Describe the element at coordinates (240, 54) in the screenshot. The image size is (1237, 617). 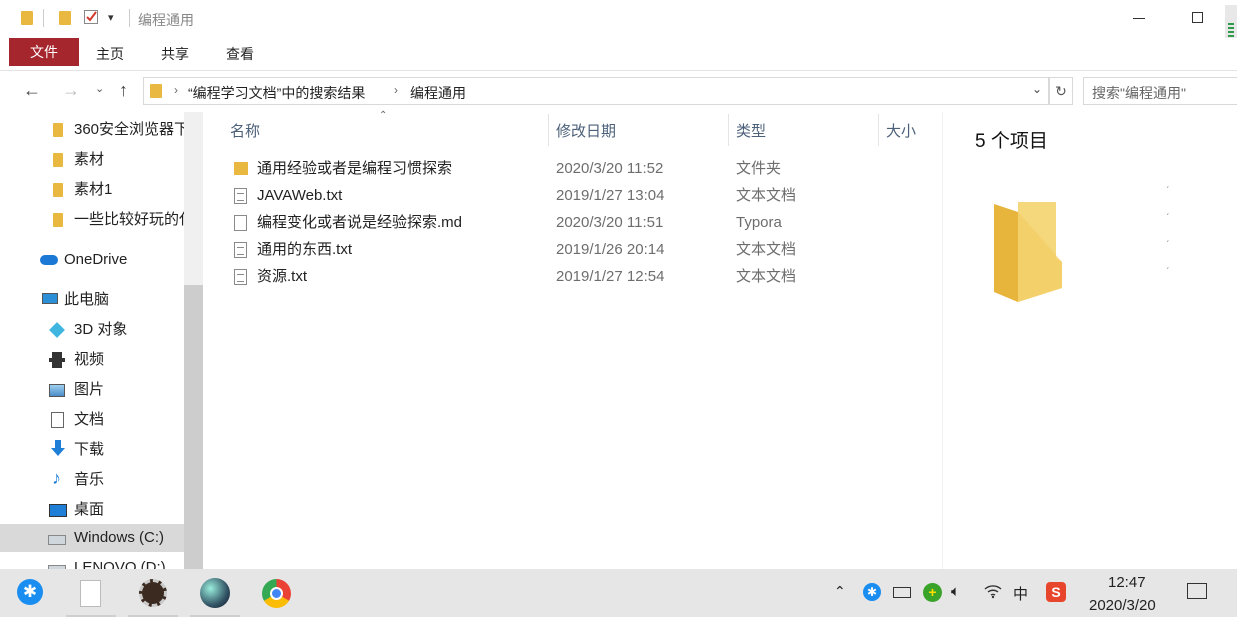
I see `tab-view: 查看` at that location.